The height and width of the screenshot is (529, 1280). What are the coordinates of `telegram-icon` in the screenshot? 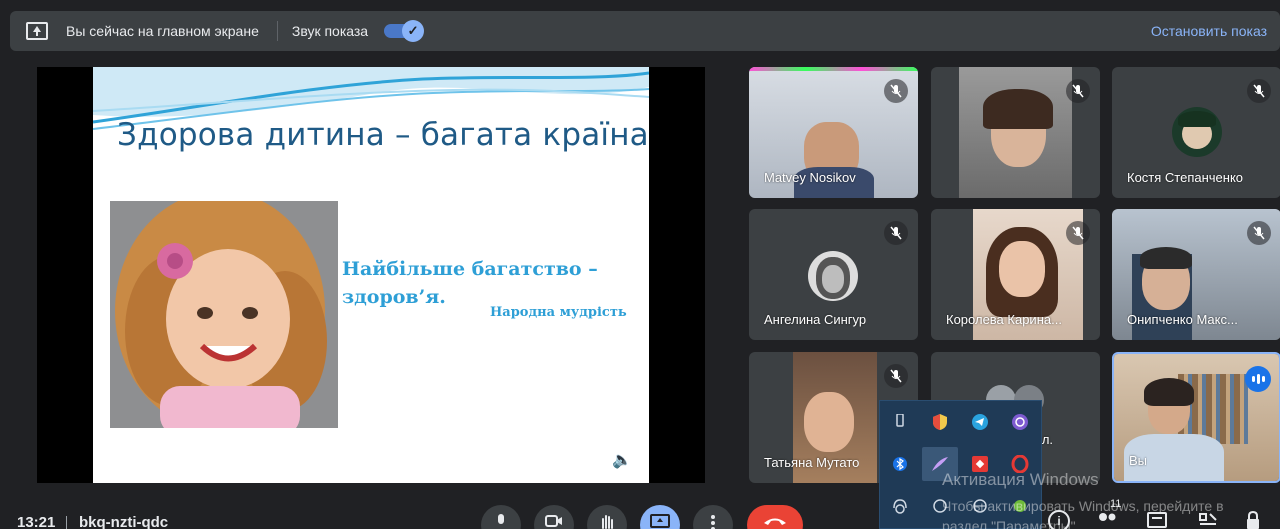 It's located at (980, 422).